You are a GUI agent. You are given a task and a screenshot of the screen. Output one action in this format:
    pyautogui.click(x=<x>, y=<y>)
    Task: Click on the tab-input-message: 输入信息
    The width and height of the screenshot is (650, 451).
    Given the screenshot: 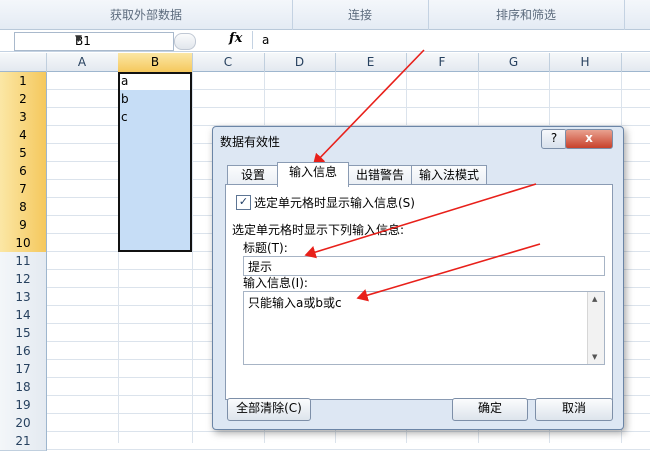 What is the action you would take?
    pyautogui.click(x=313, y=174)
    